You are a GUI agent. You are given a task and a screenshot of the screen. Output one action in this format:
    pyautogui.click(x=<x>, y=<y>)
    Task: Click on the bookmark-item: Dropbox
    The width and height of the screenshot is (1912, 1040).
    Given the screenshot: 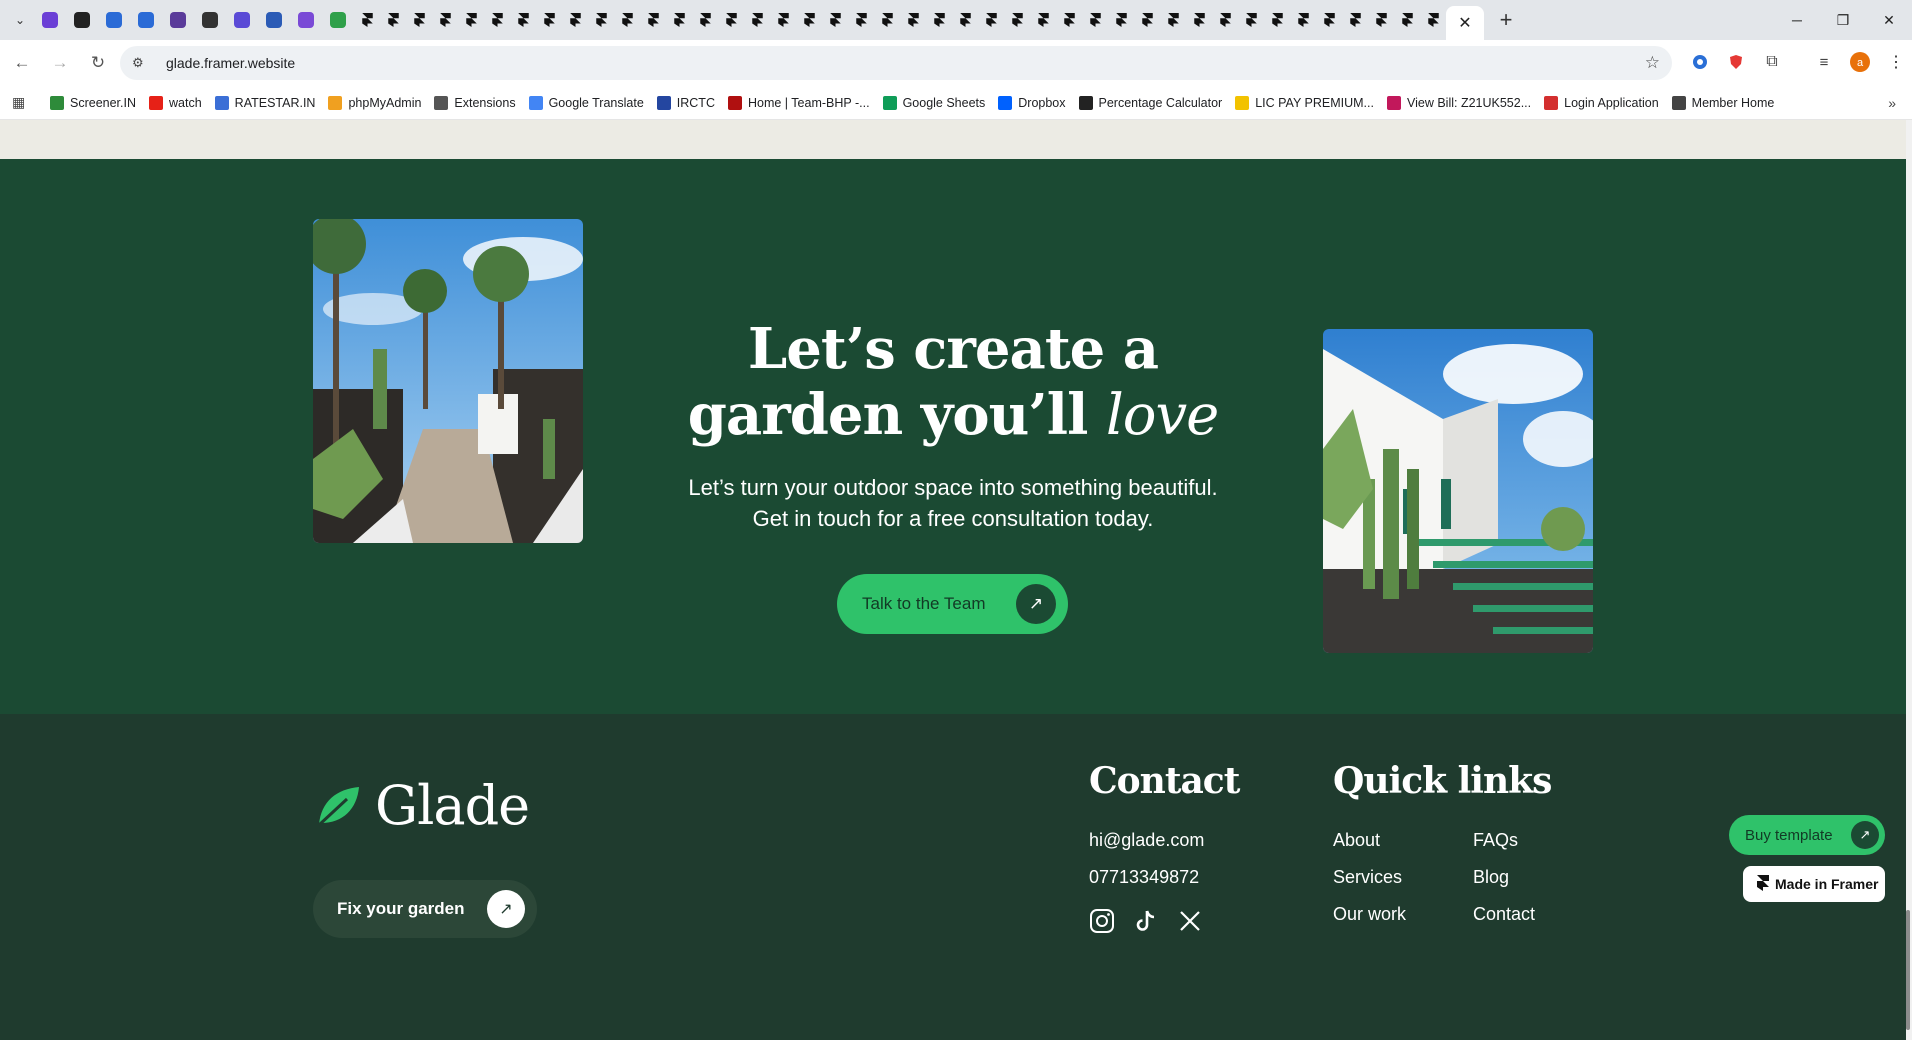 What is the action you would take?
    pyautogui.click(x=1032, y=102)
    